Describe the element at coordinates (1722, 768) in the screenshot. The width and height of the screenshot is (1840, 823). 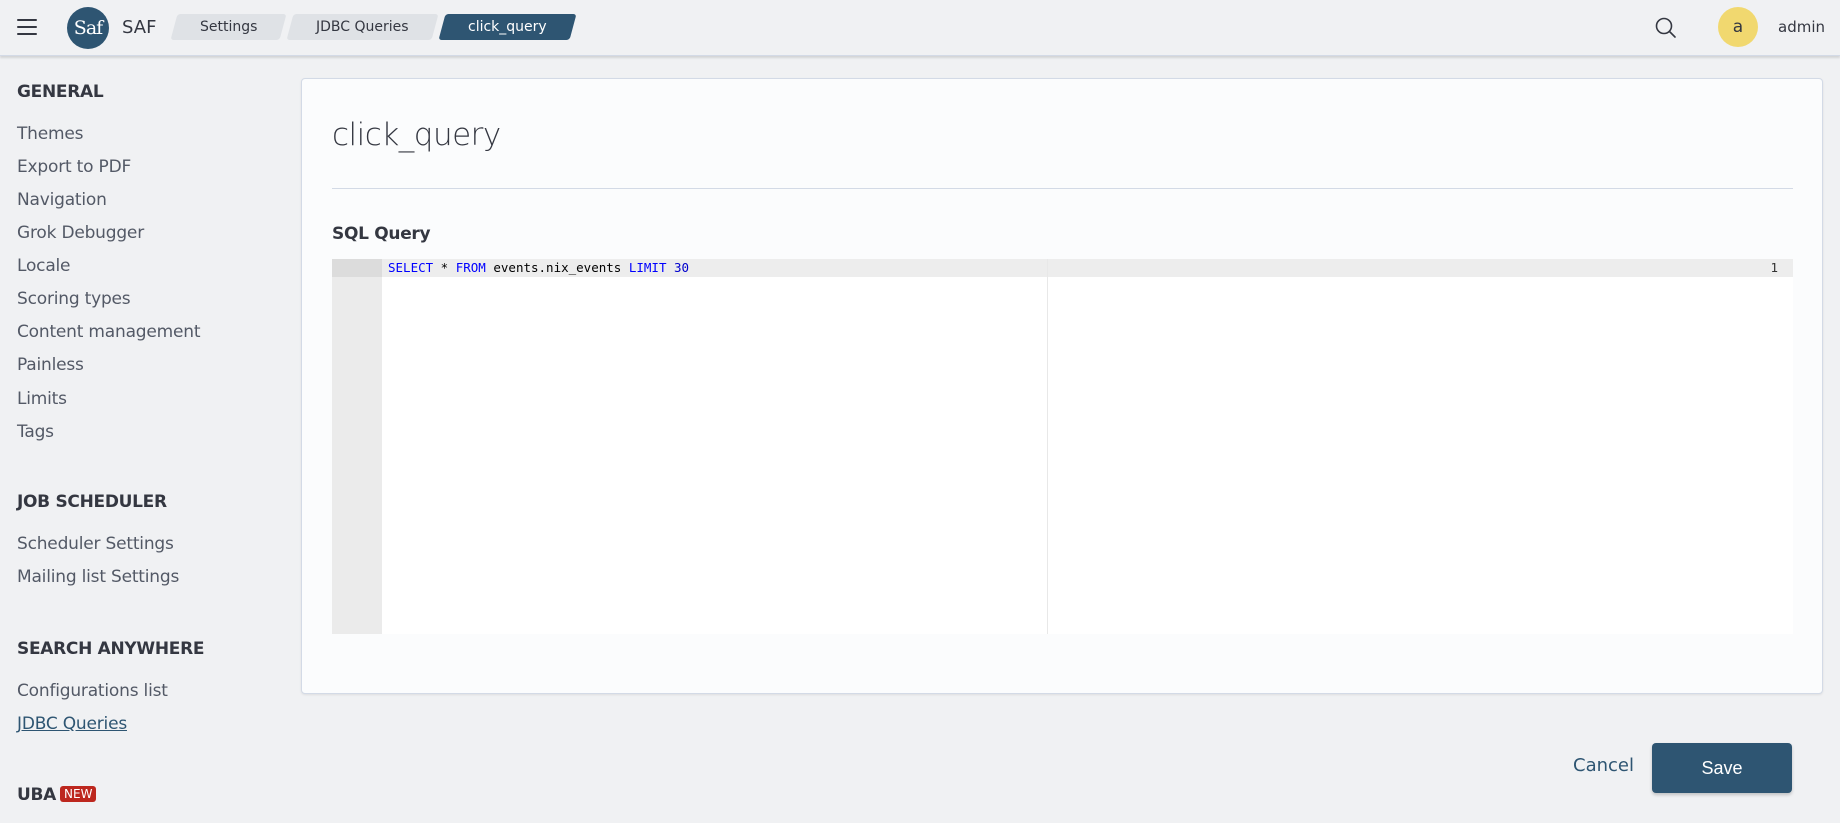
I see `save-button: Save` at that location.